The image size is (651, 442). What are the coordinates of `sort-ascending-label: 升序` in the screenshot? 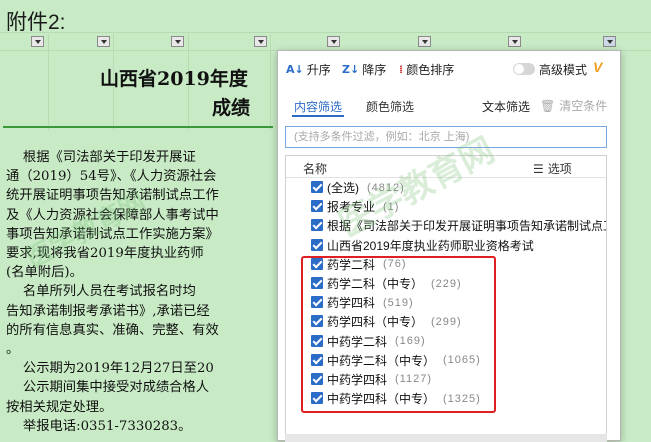 It's located at (318, 70).